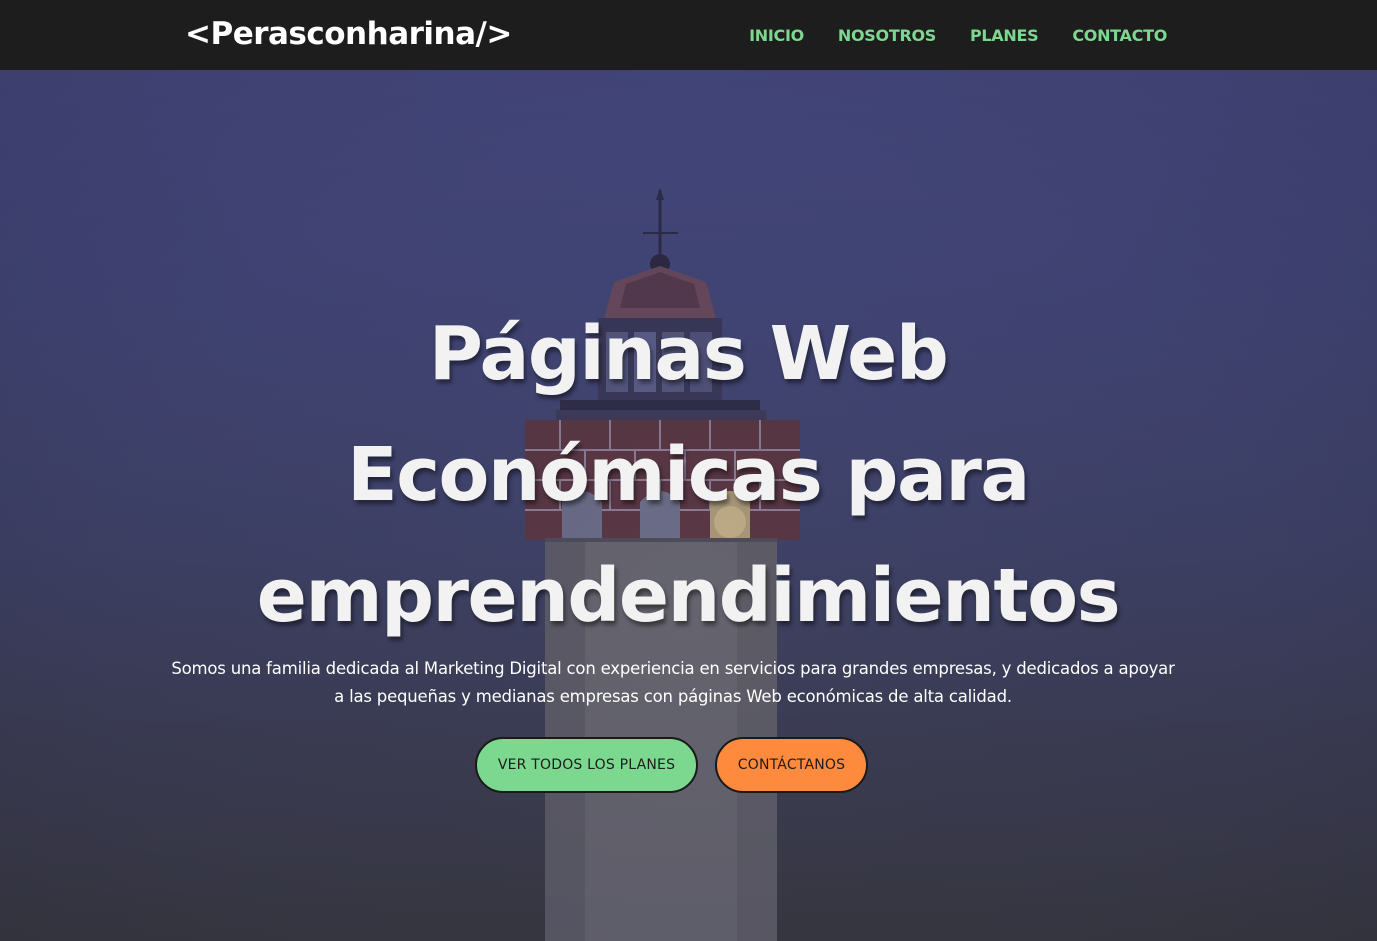 The image size is (1377, 941). Describe the element at coordinates (887, 35) in the screenshot. I see `nav-link-nosotros: NOSOTROS` at that location.